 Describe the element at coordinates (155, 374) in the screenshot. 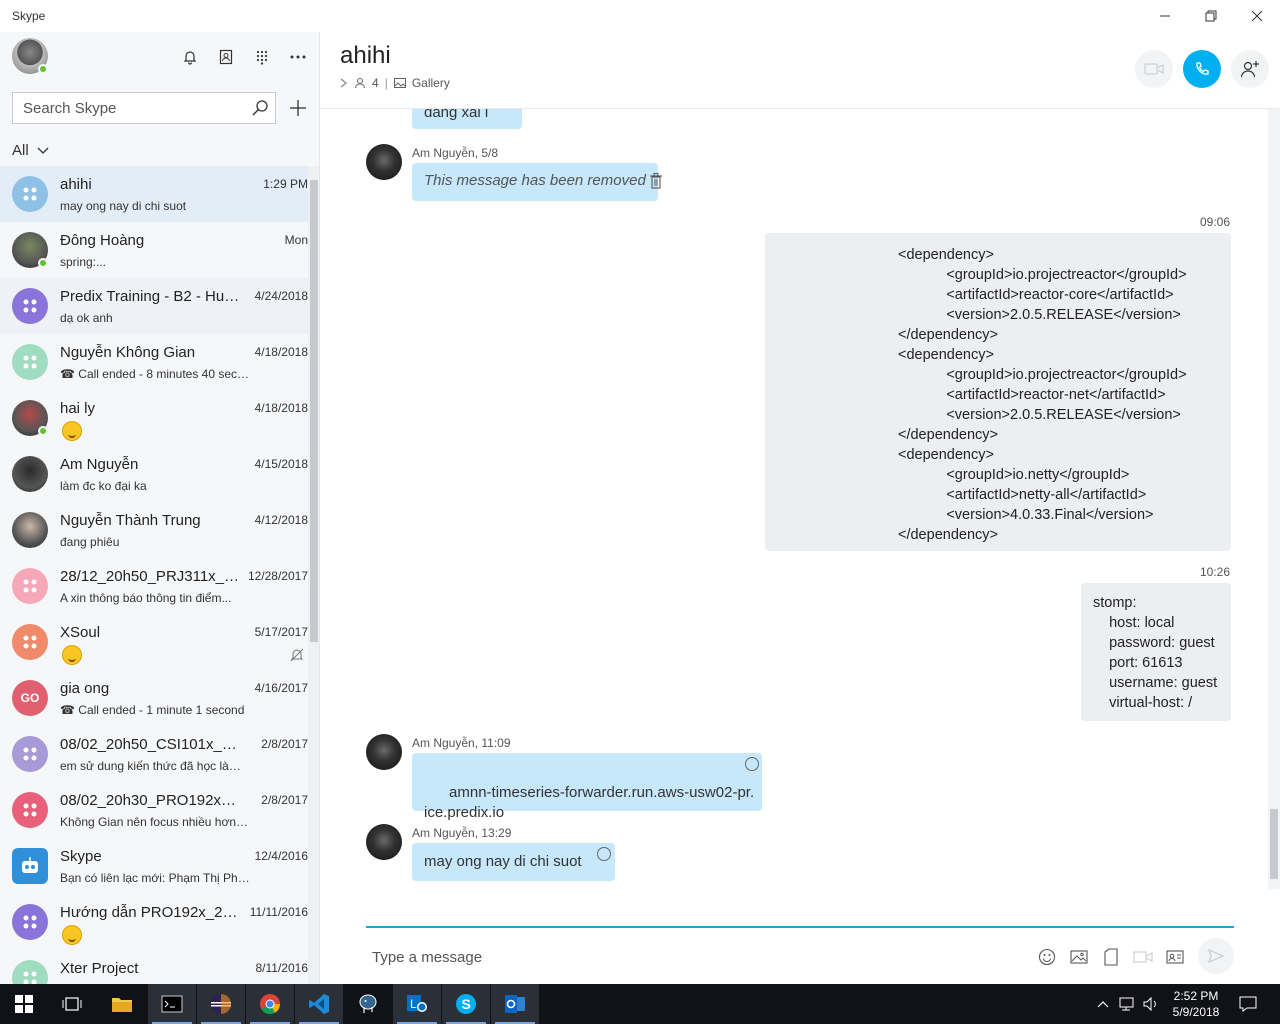

I see `conversation-preview: ☎ Call ended - 8 minutes 40 seconds` at that location.